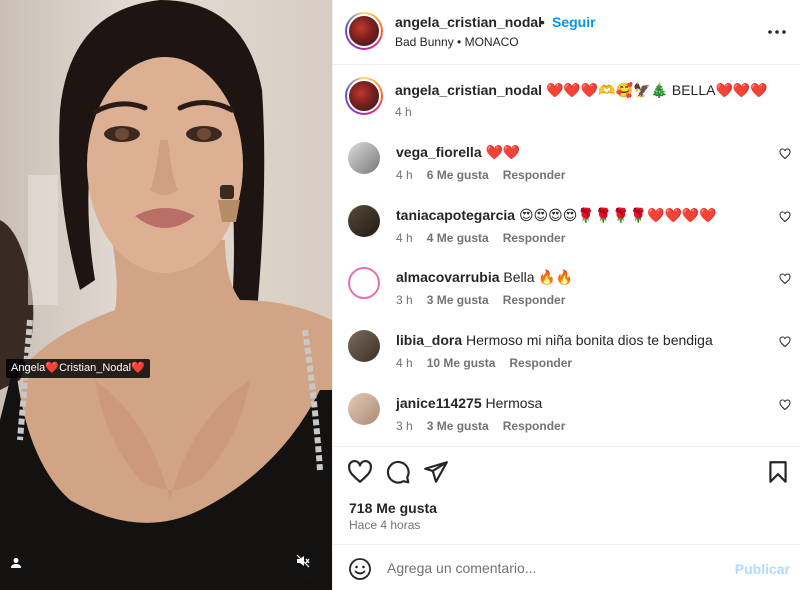 The height and width of the screenshot is (590, 800). What do you see at coordinates (303, 561) in the screenshot?
I see `mute-icon` at bounding box center [303, 561].